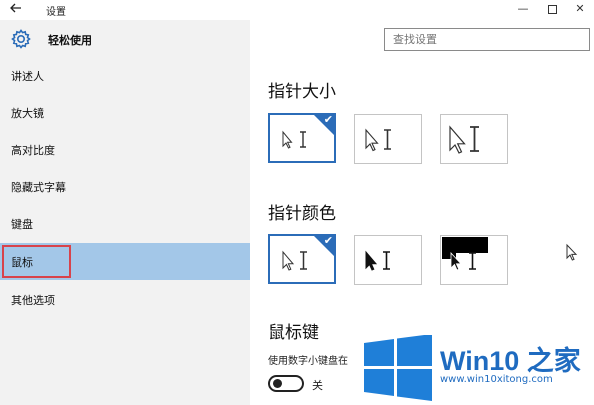  Describe the element at coordinates (377, 260) in the screenshot. I see `pointer-black-icon` at that location.